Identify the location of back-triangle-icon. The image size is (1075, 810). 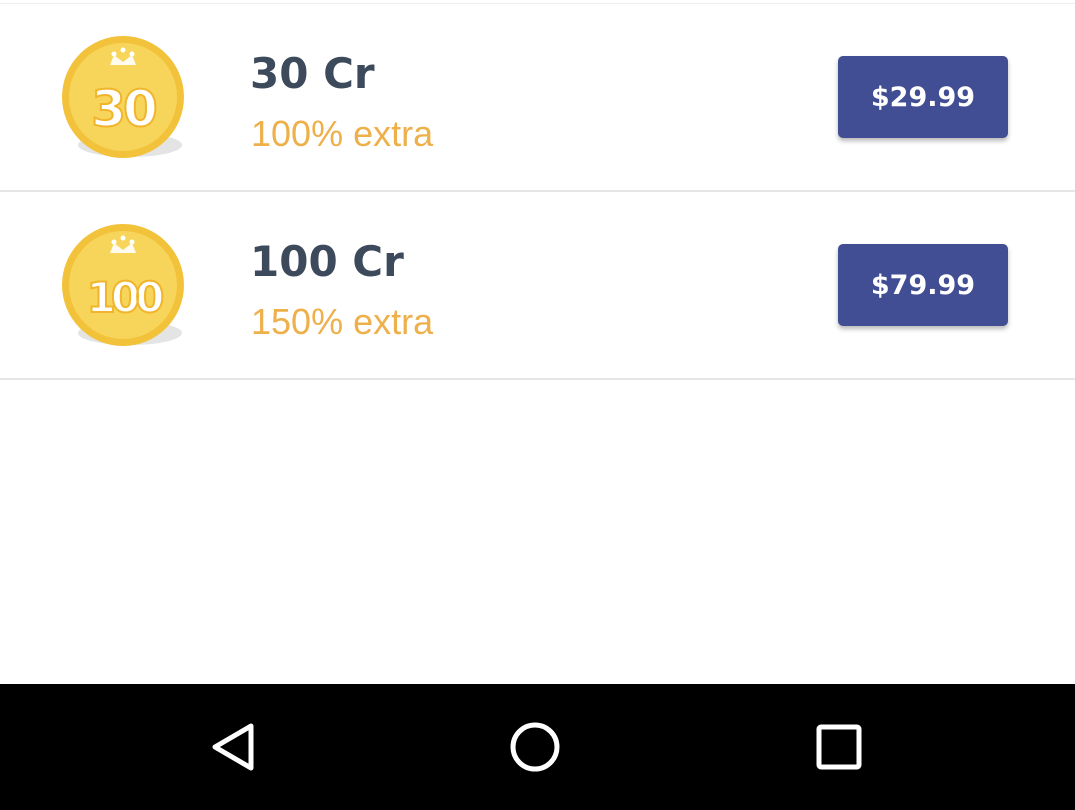
(233, 747).